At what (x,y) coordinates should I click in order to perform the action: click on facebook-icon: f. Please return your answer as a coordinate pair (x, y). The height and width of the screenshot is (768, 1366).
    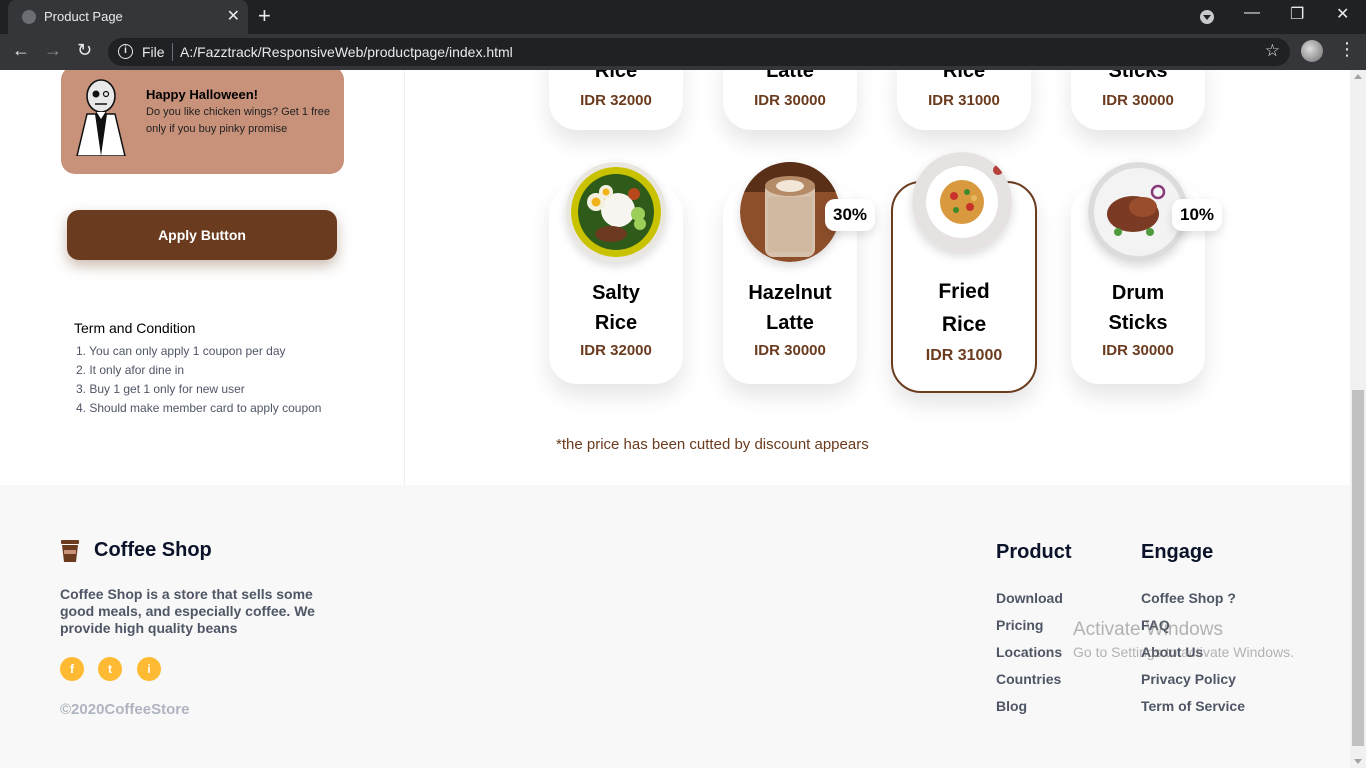
    Looking at the image, I should click on (72, 669).